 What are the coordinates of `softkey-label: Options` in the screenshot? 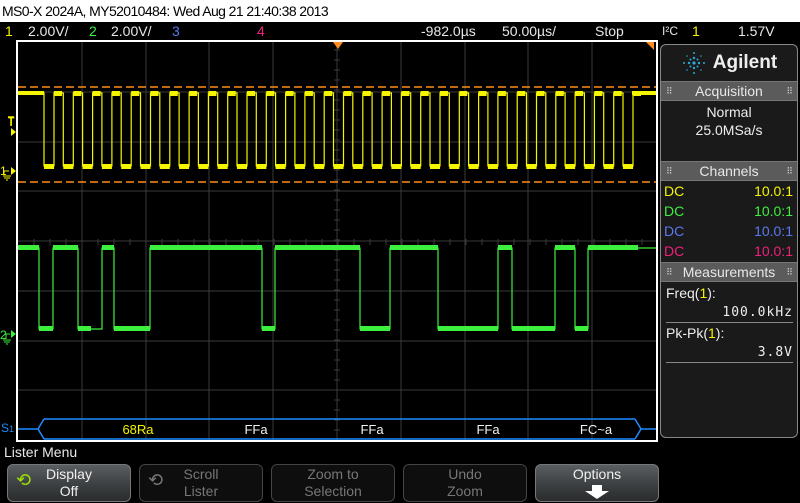 It's located at (597, 474).